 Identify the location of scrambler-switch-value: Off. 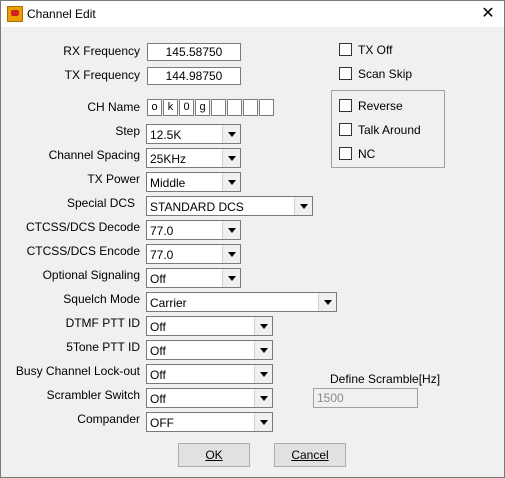
(158, 399).